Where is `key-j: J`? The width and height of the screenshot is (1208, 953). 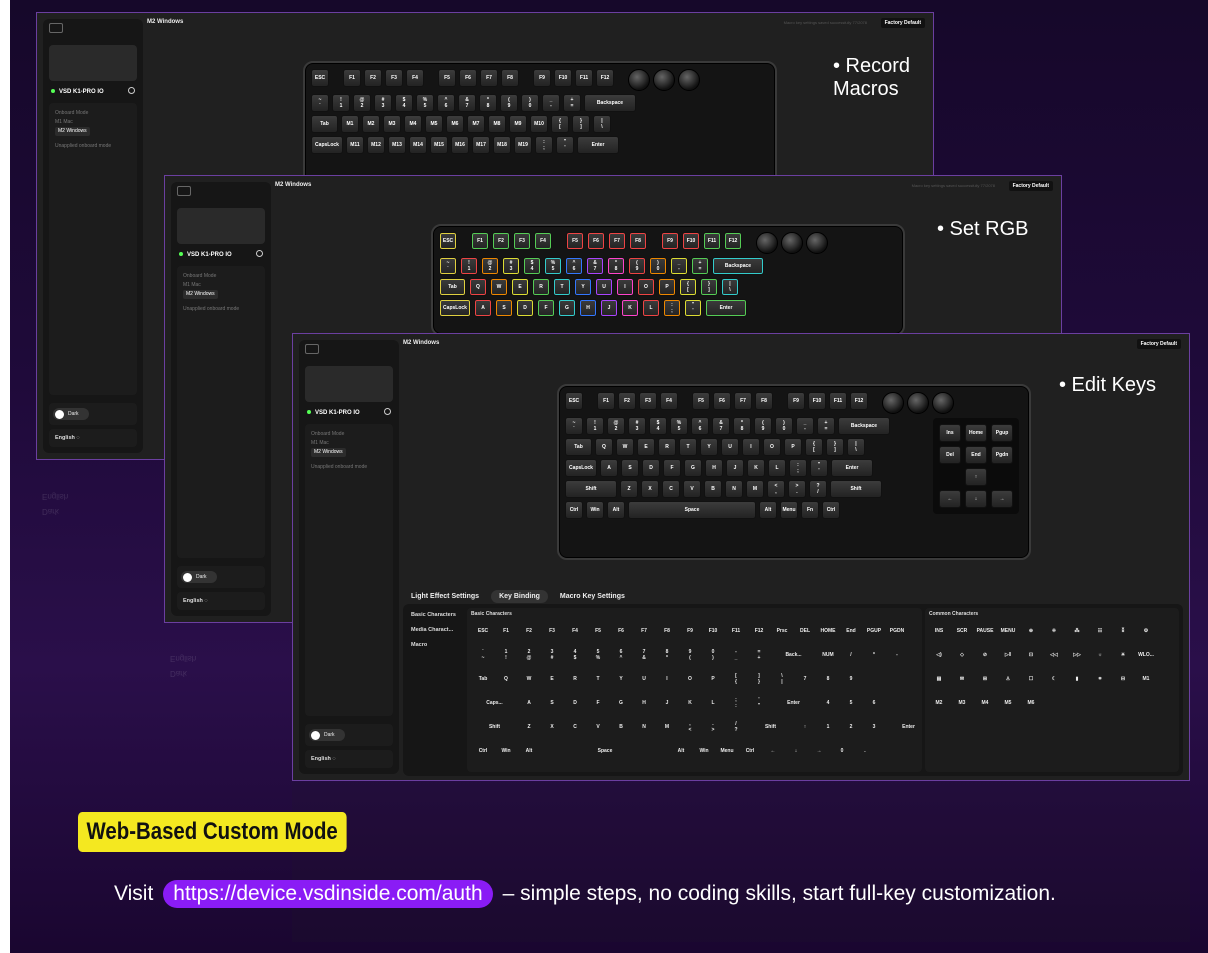 key-j: J is located at coordinates (735, 468).